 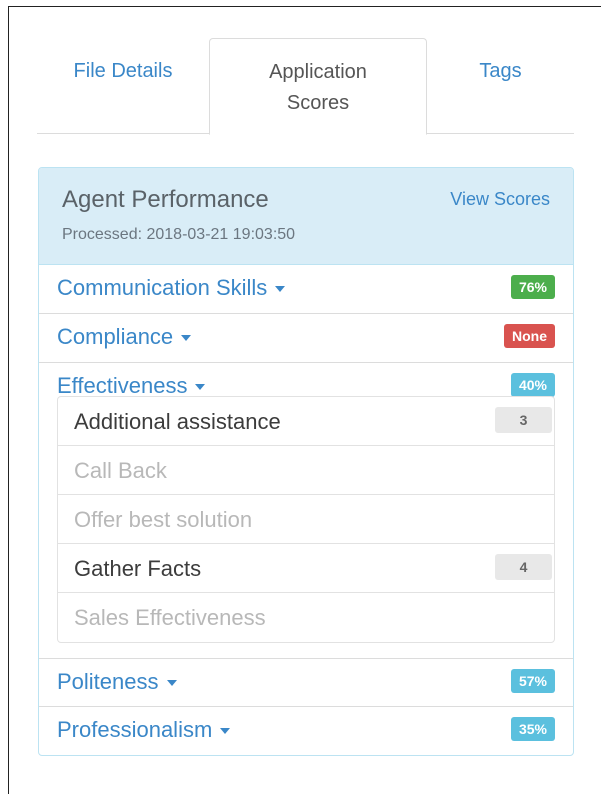 What do you see at coordinates (532, 729) in the screenshot?
I see `score-badge: 35%` at bounding box center [532, 729].